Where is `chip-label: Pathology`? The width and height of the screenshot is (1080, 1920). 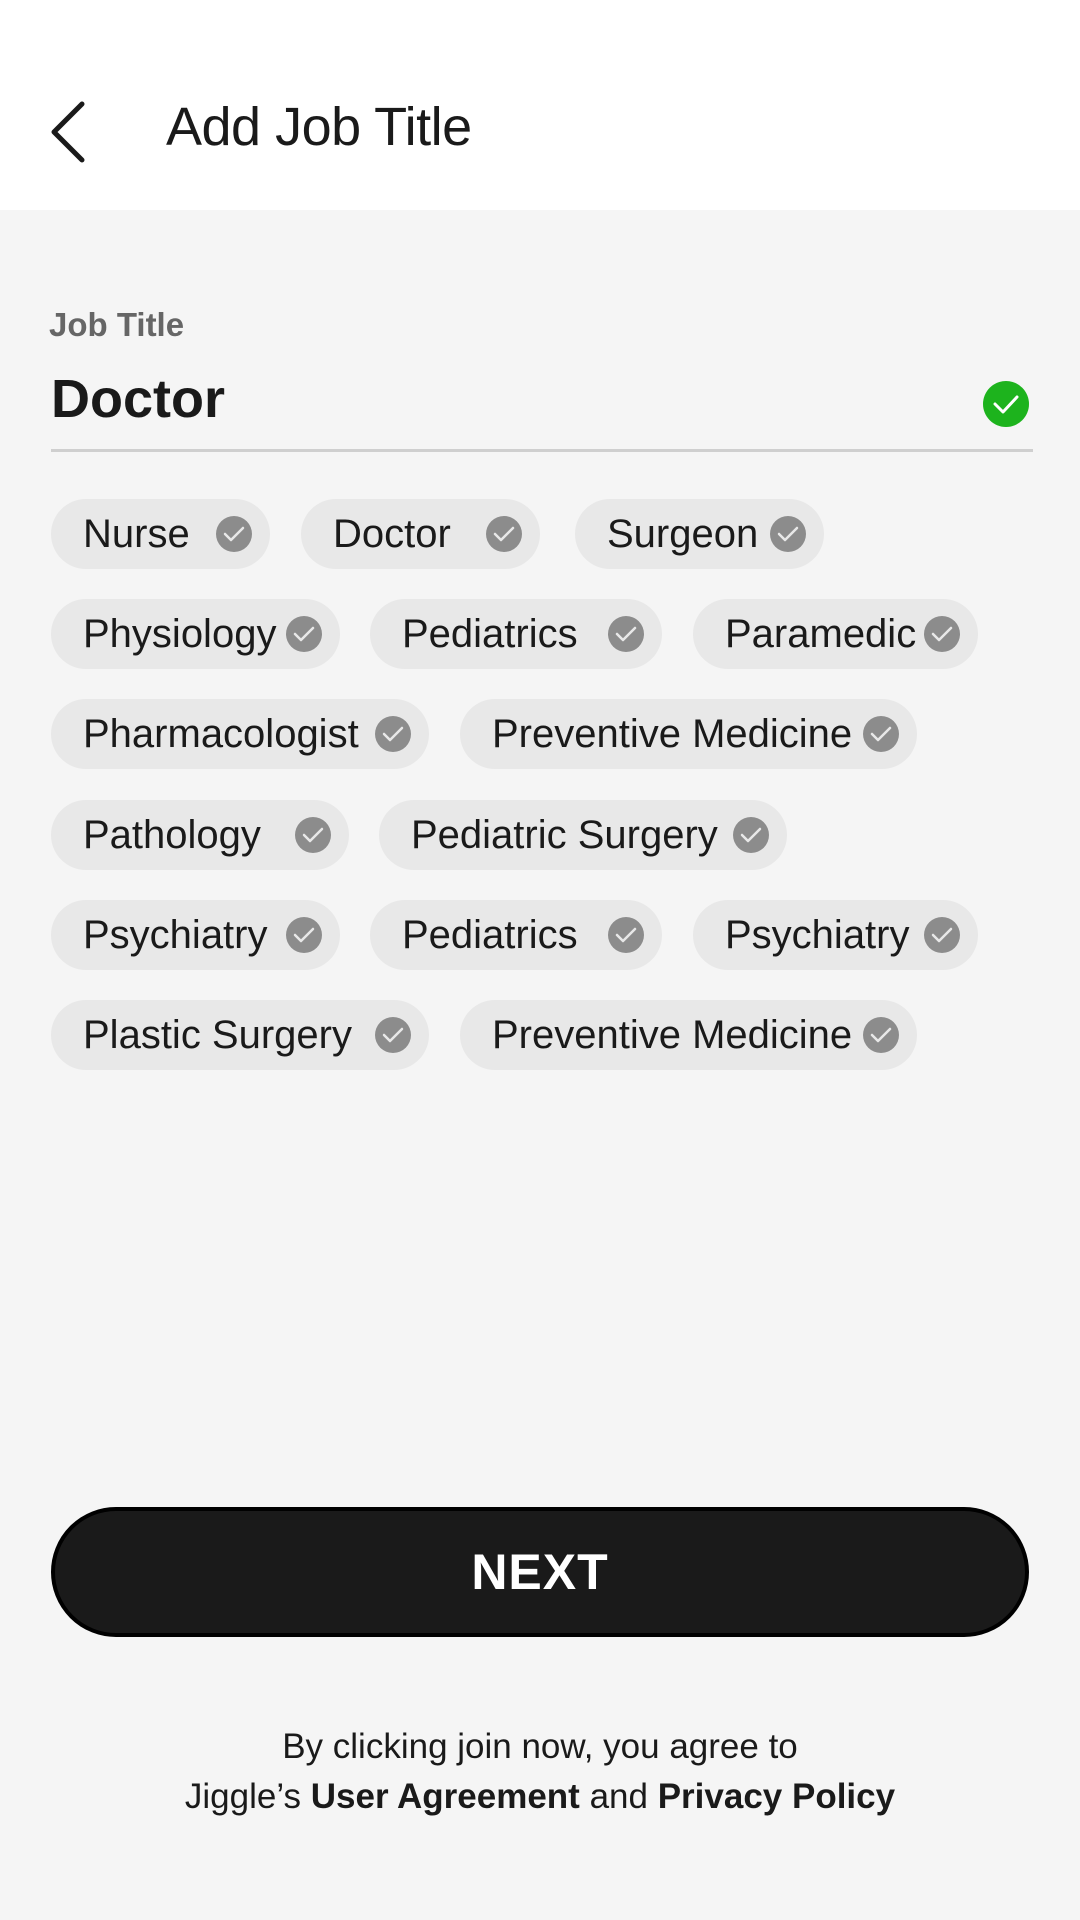
chip-label: Pathology is located at coordinates (172, 834).